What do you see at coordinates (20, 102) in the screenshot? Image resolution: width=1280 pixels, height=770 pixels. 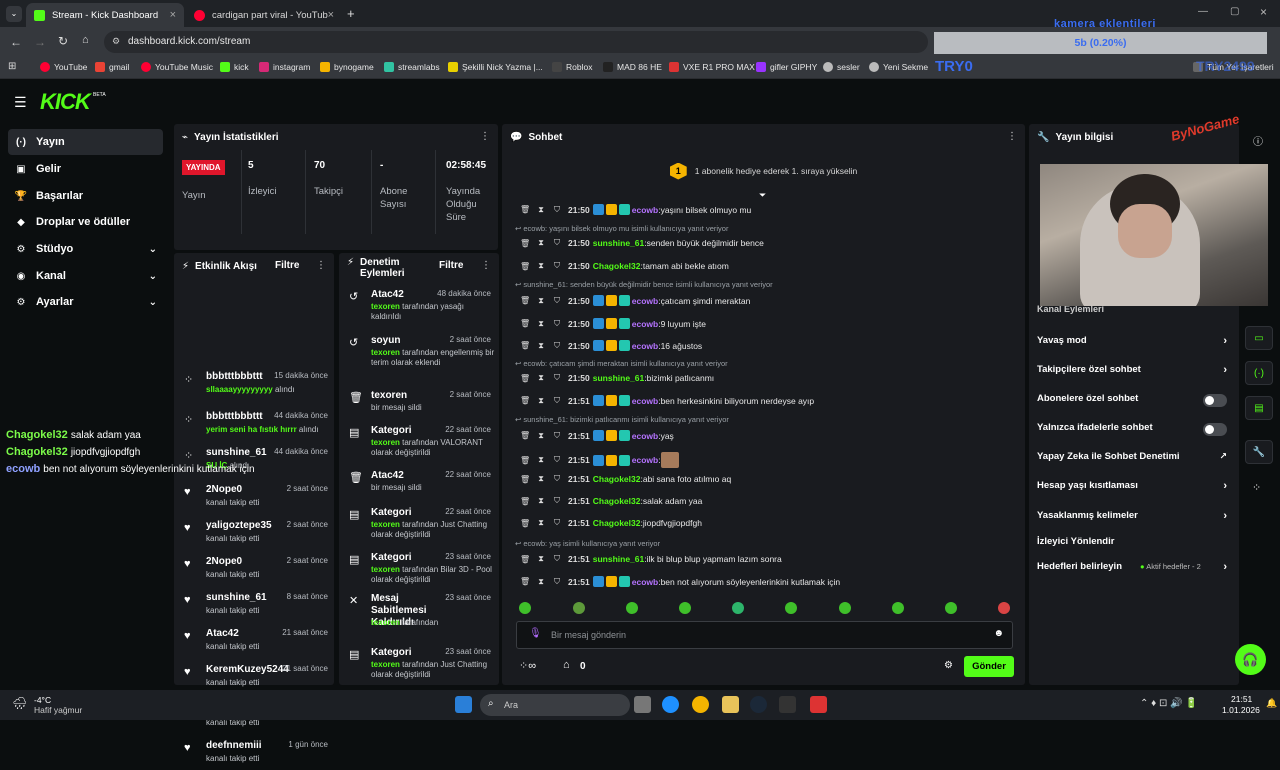 I see `hamburger-icon: ☰` at bounding box center [20, 102].